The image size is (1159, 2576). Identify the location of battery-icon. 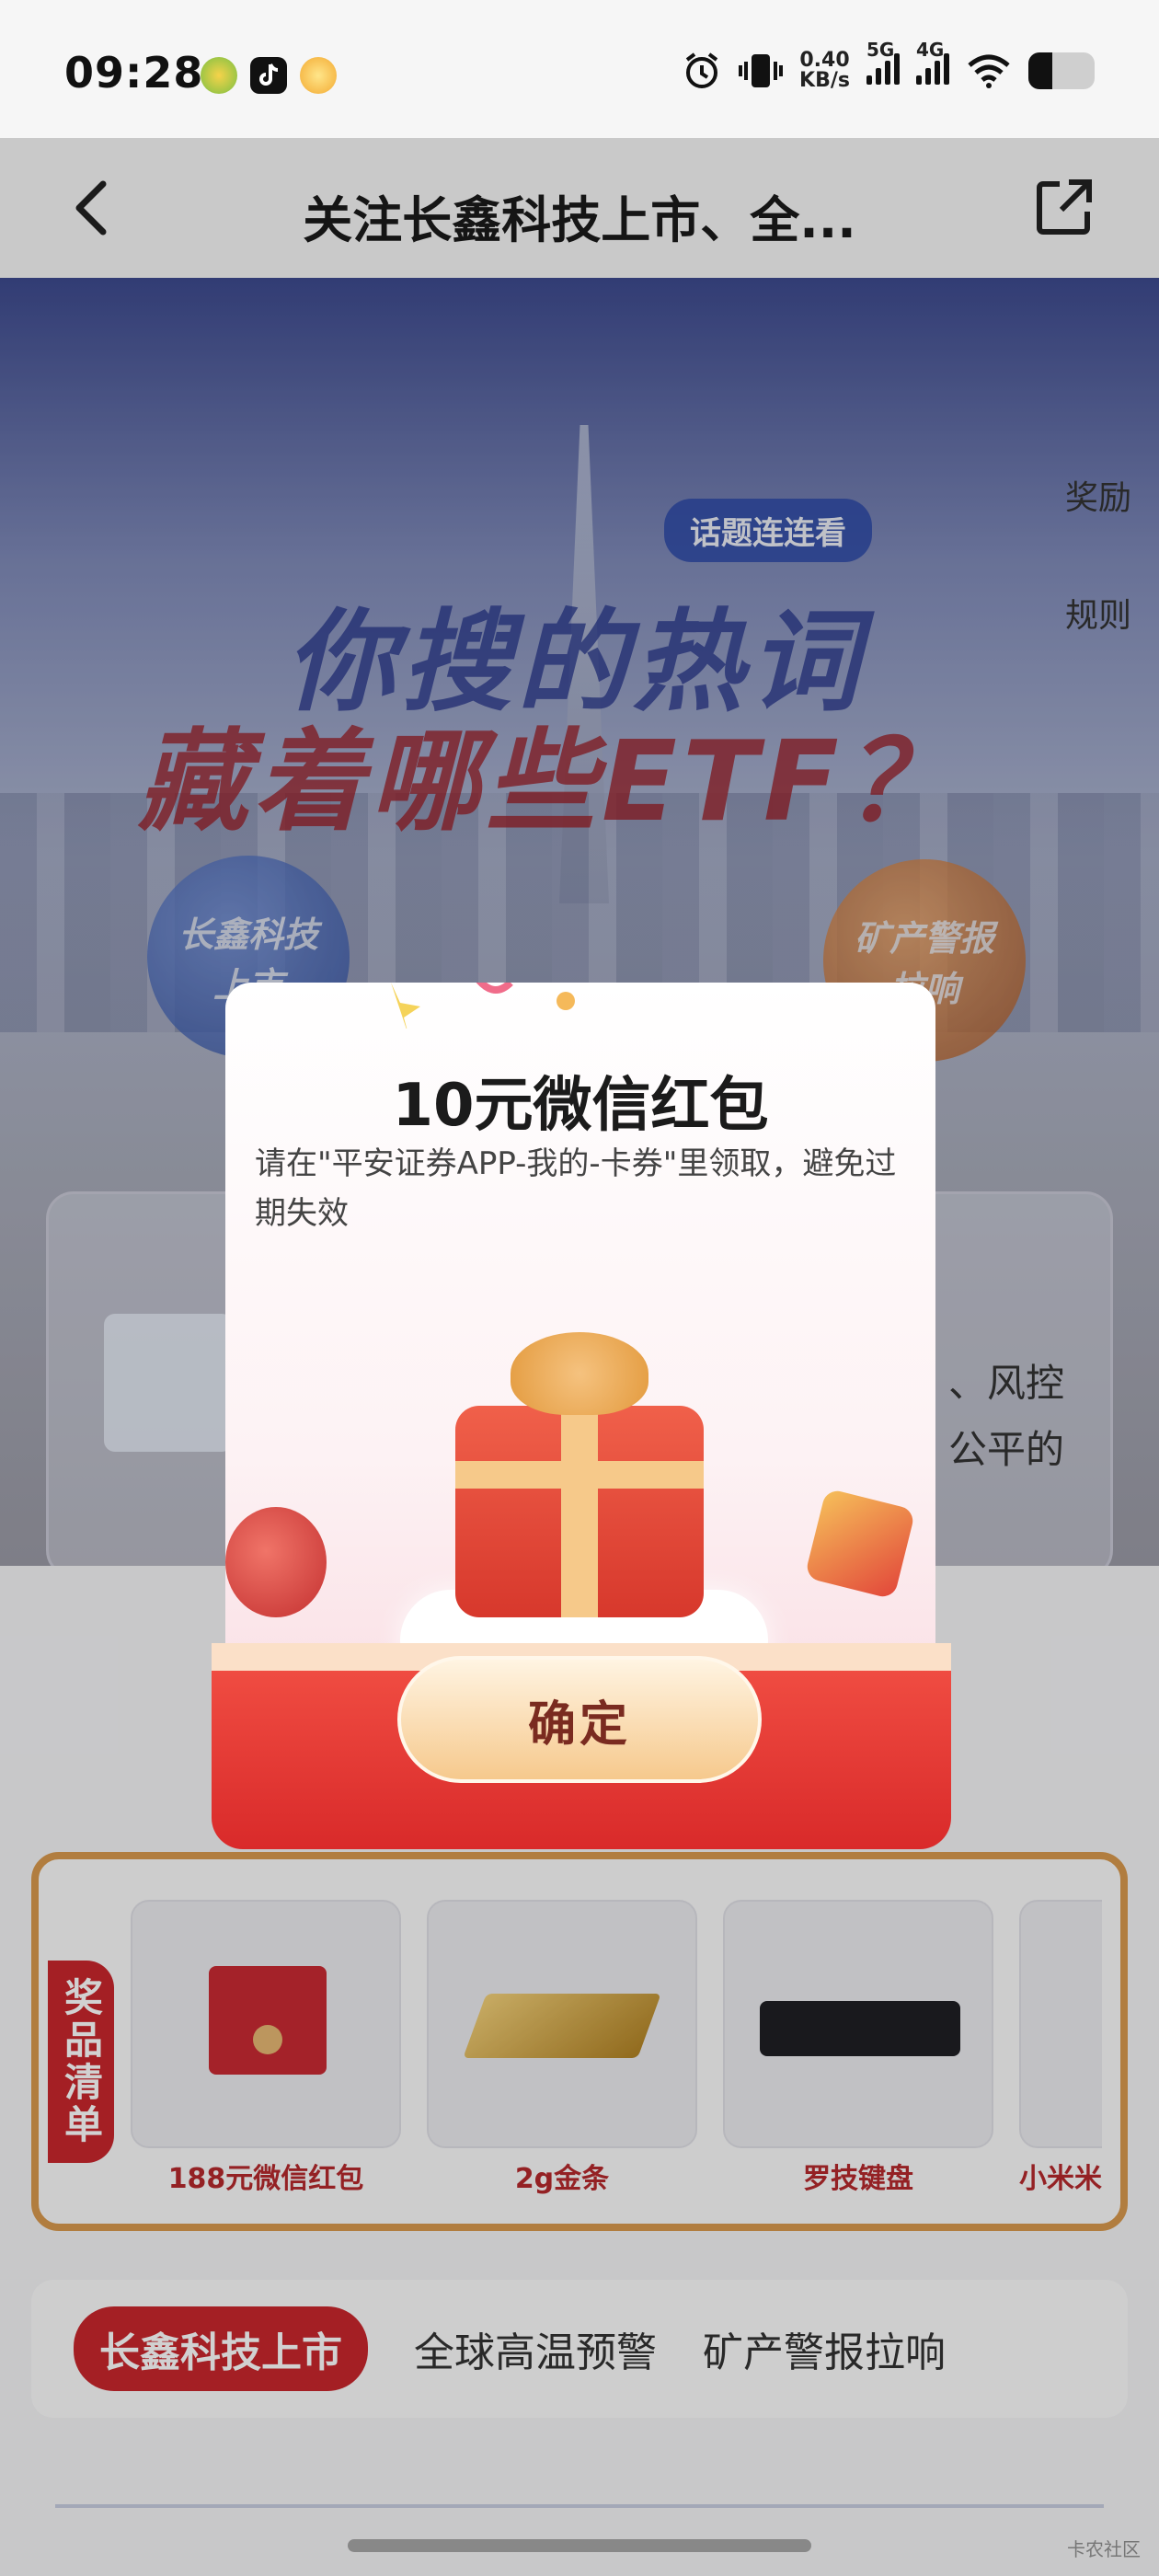
(1061, 70).